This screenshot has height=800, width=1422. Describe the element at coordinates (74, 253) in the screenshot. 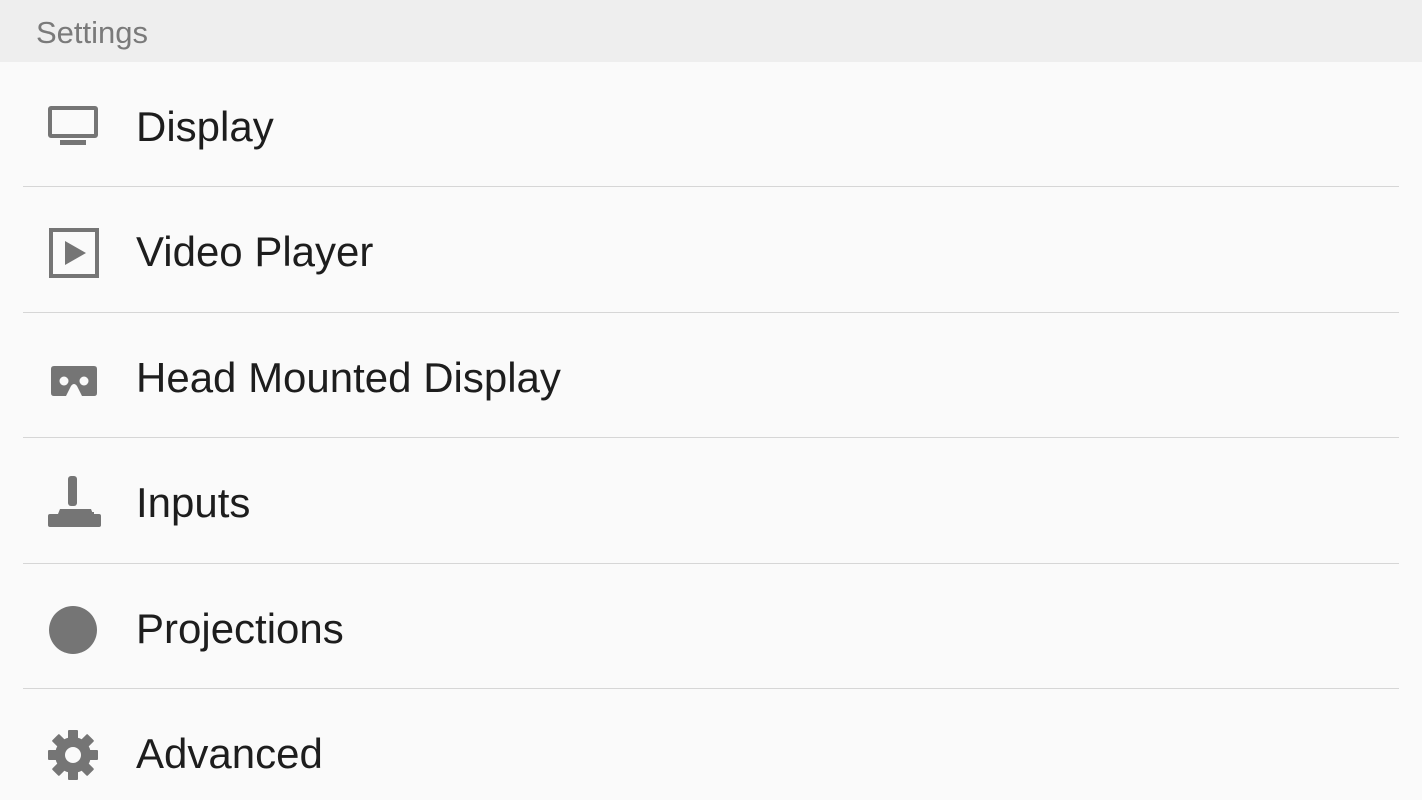

I see `play-box-icon` at that location.